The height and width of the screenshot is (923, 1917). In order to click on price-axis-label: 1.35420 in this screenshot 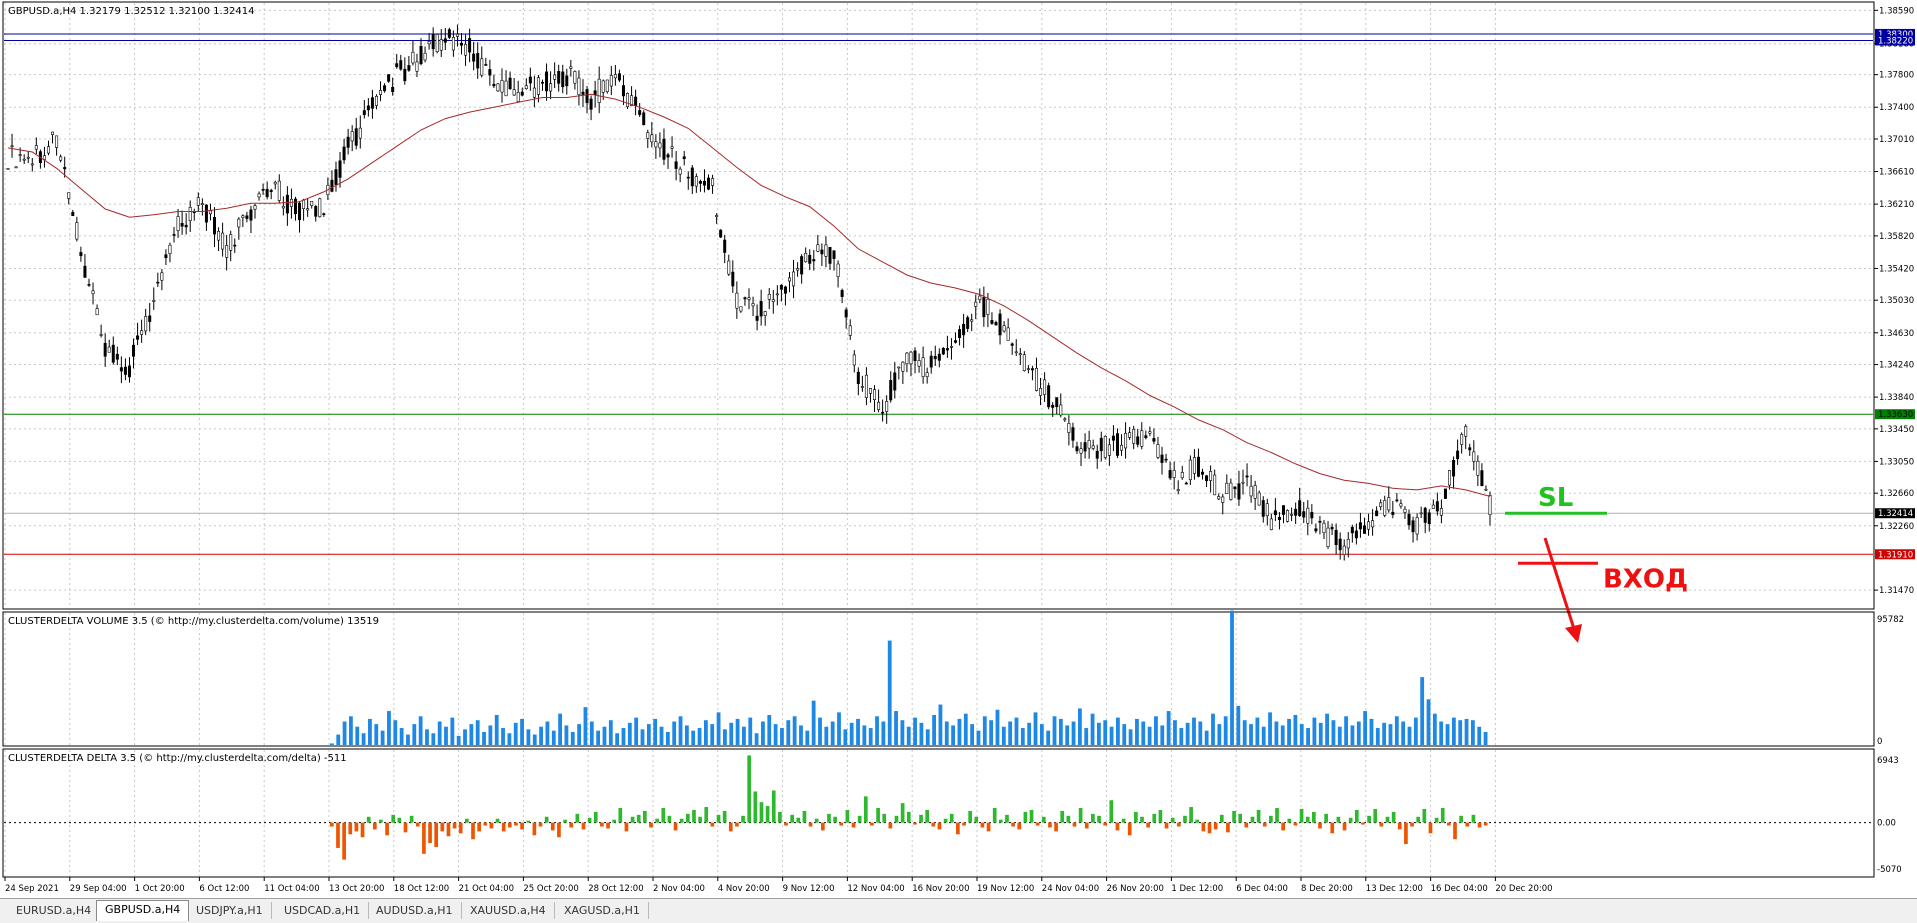, I will do `click(1896, 269)`.